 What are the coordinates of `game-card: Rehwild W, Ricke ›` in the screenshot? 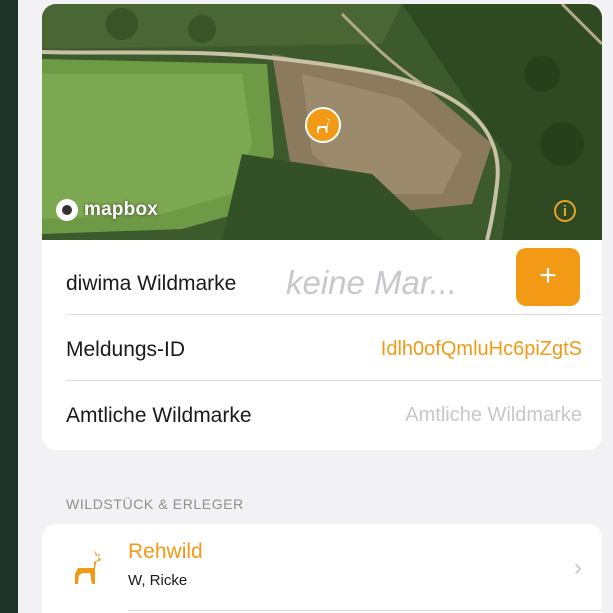 It's located at (322, 568).